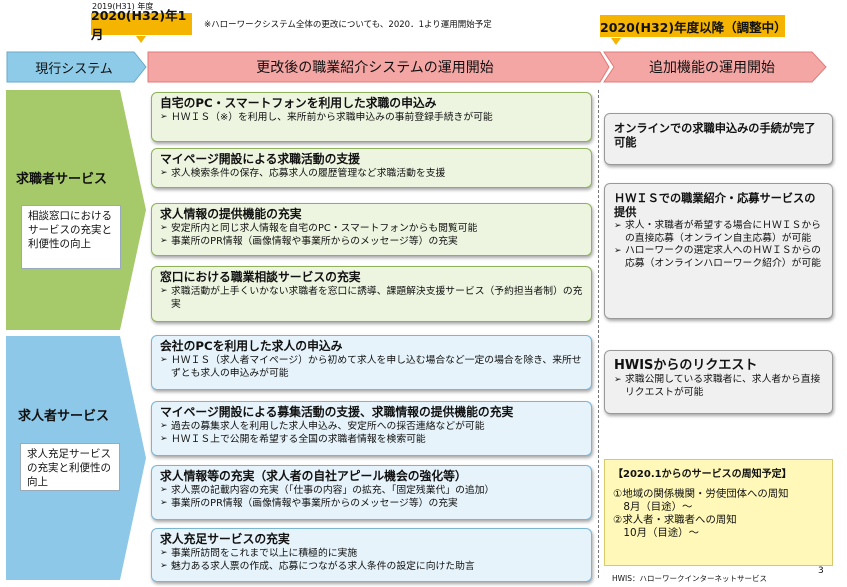 The image size is (847, 587). I want to click on notice-item: ②求人者・求職者への周知, so click(675, 520).